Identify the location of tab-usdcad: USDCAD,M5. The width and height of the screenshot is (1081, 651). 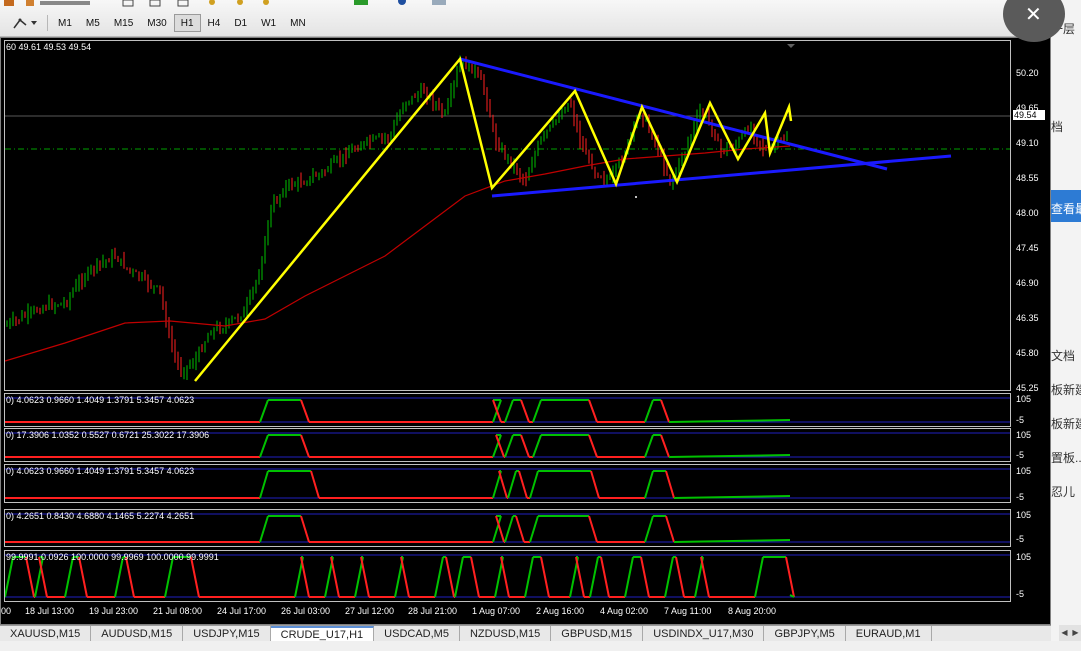
(417, 634).